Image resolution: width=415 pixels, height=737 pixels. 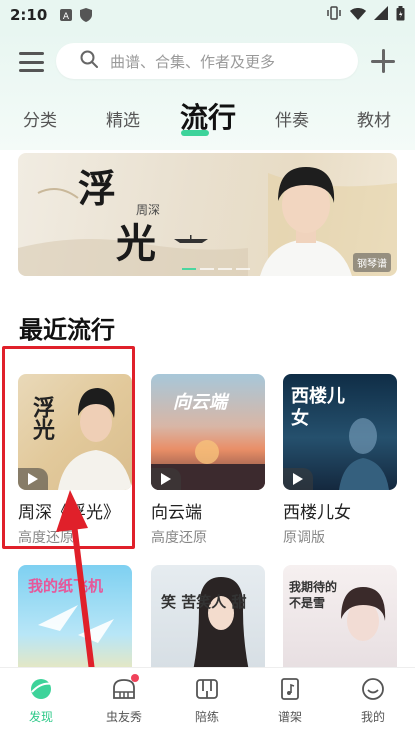 I want to click on category-tabs: 分类 精选 流行 伴奏 教材, so click(x=207, y=120).